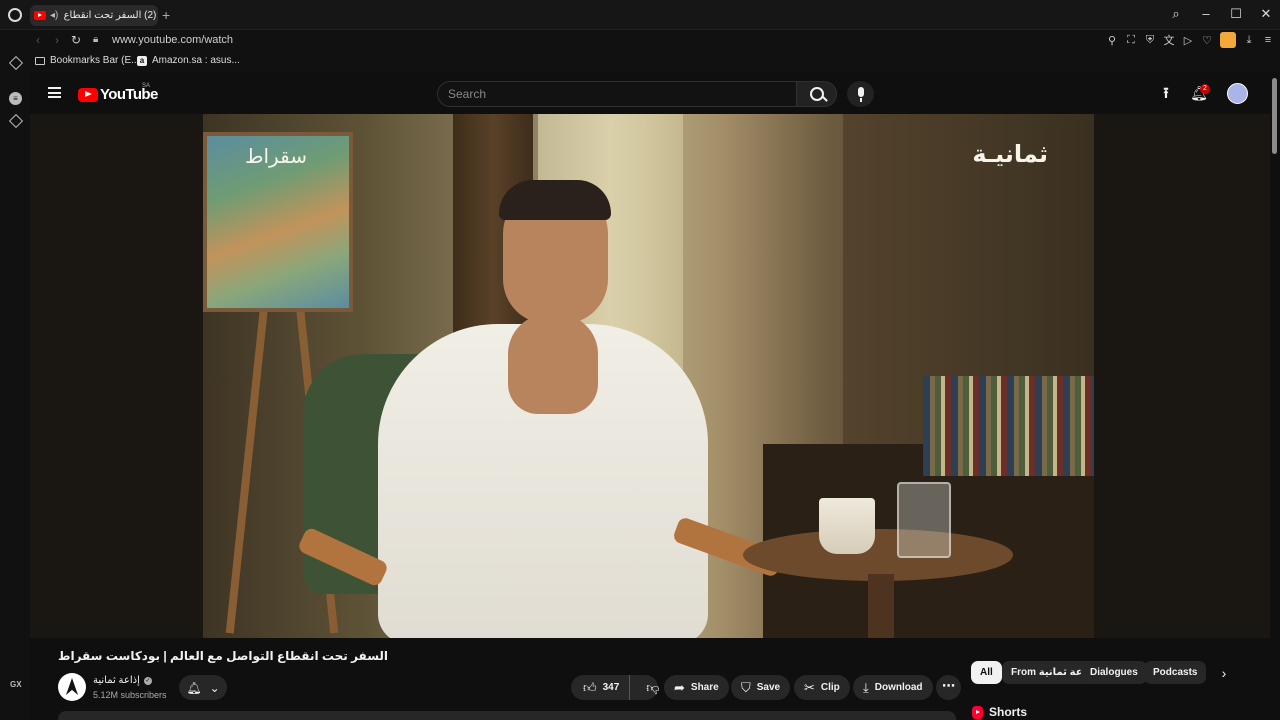 The height and width of the screenshot is (720, 1280). I want to click on scene-glass, so click(924, 520).